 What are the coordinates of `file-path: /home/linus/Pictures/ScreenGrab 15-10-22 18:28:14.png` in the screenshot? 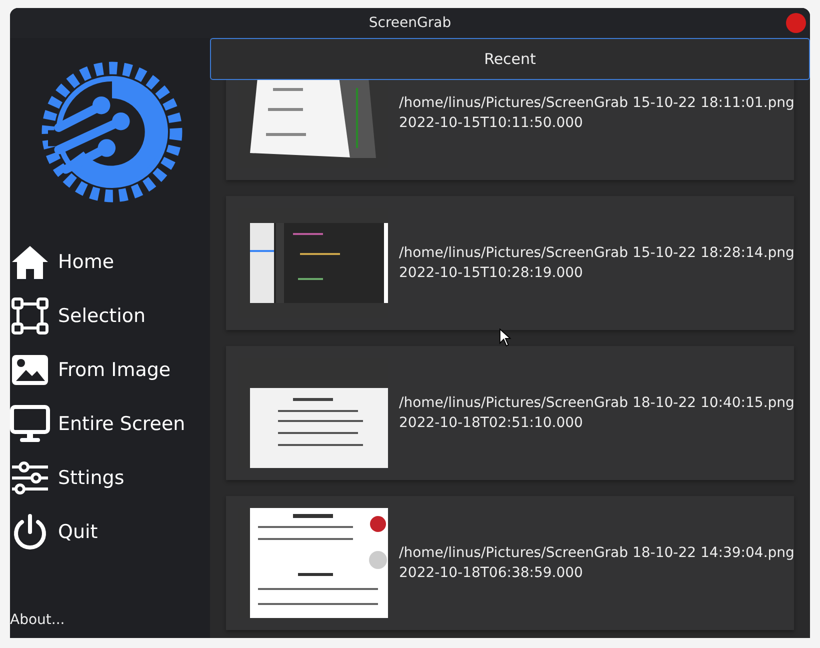 It's located at (596, 253).